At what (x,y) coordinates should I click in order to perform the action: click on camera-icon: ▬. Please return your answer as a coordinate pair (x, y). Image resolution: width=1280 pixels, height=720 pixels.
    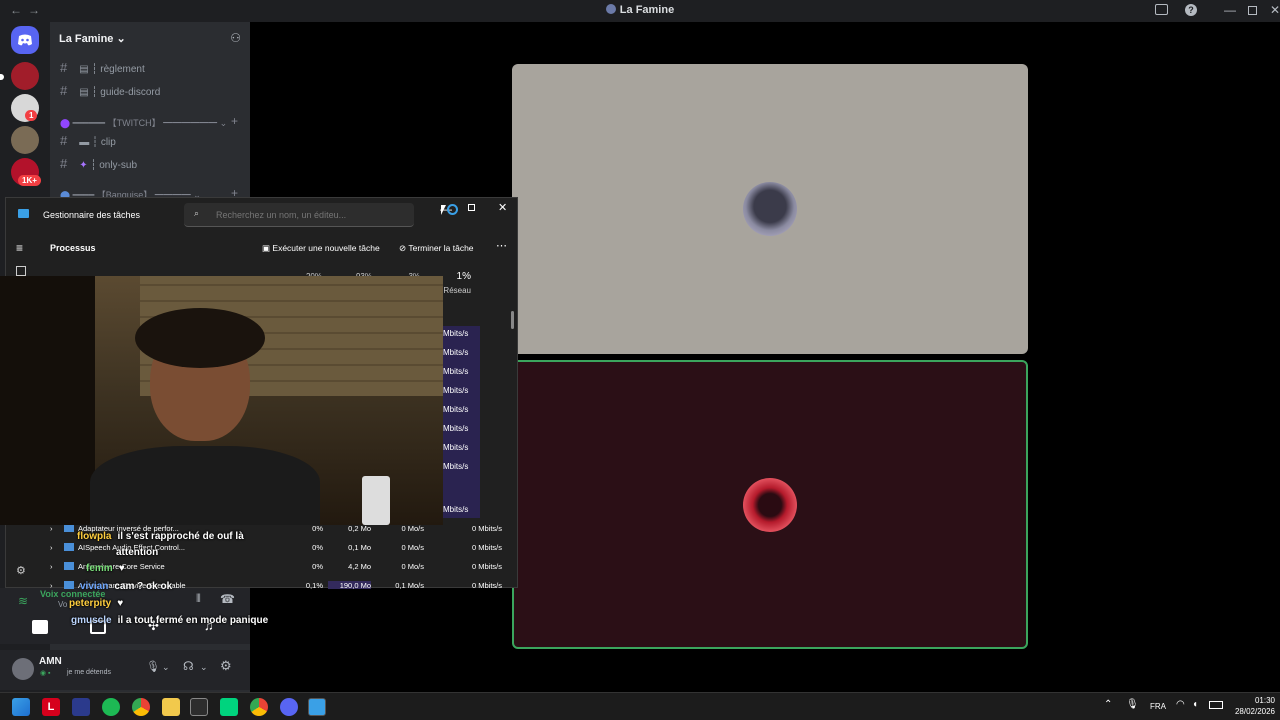
    Looking at the image, I should click on (86, 142).